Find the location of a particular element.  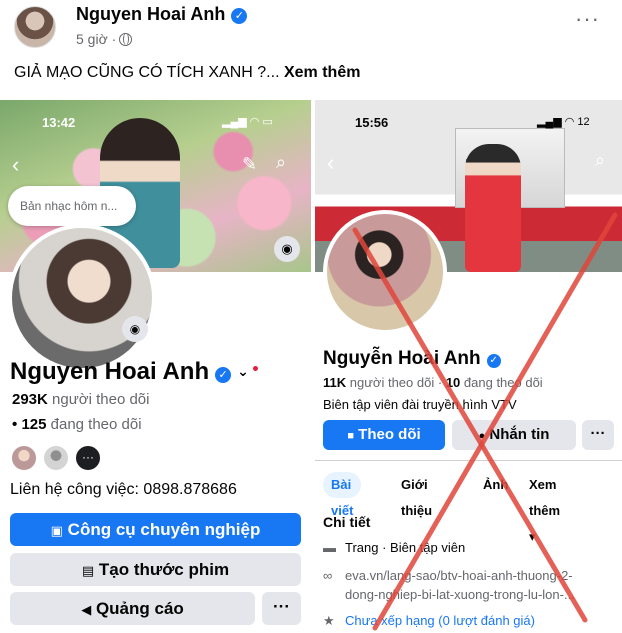

right-bio: Biên tập viên đài truyền hình VTV is located at coordinates (420, 404).